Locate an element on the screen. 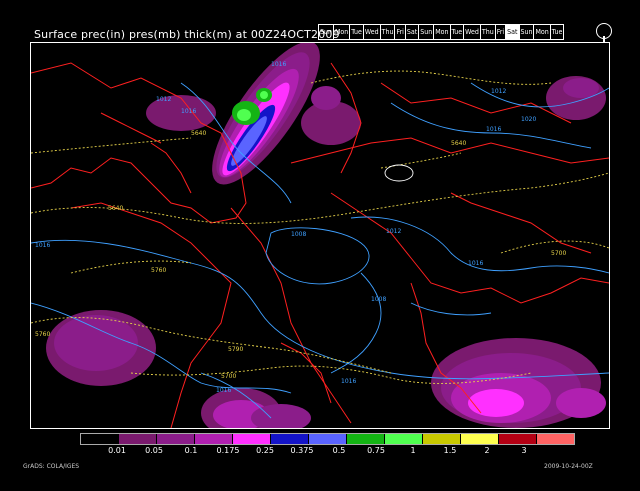 The height and width of the screenshot is (491, 640). legend-label: 0.375 is located at coordinates (302, 450).